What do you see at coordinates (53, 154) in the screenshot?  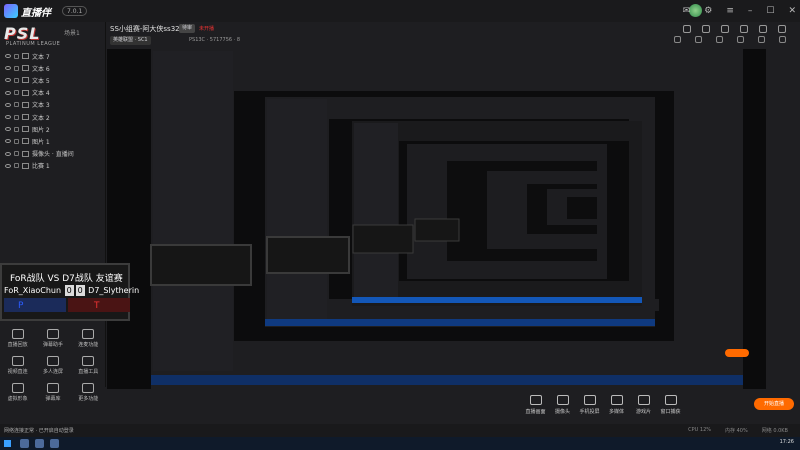 I see `layer-item: 摄像头 · 直播间` at bounding box center [53, 154].